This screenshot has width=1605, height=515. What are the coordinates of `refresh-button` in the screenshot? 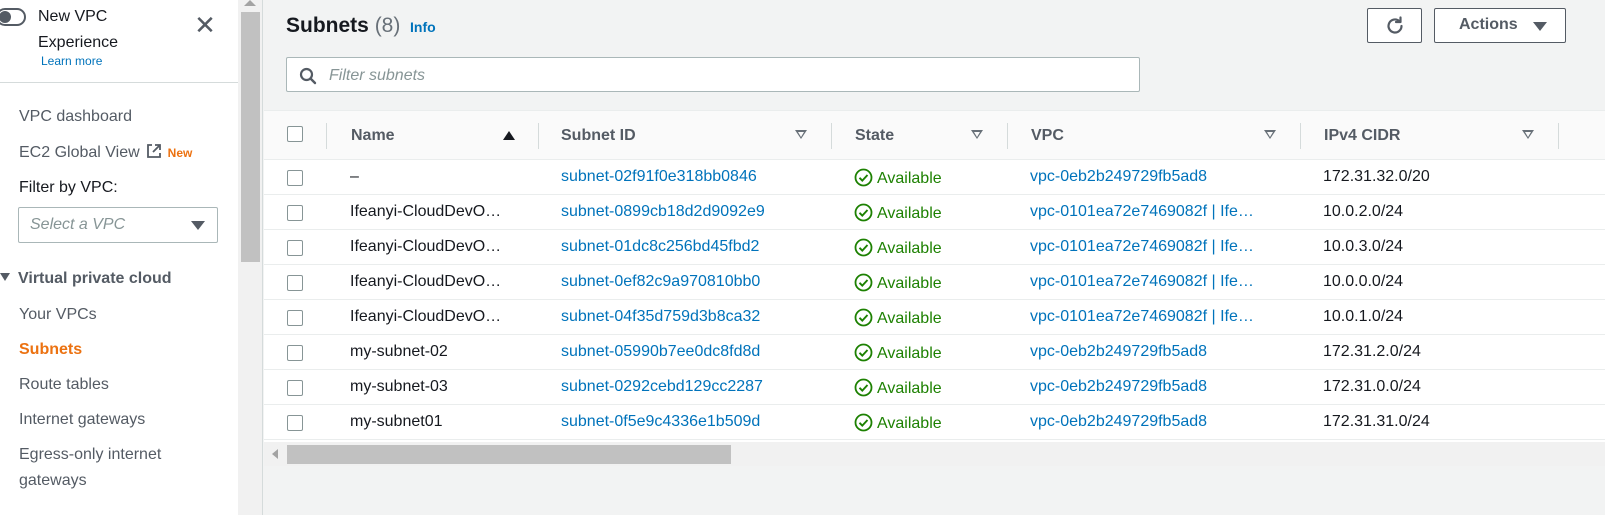 It's located at (1394, 25).